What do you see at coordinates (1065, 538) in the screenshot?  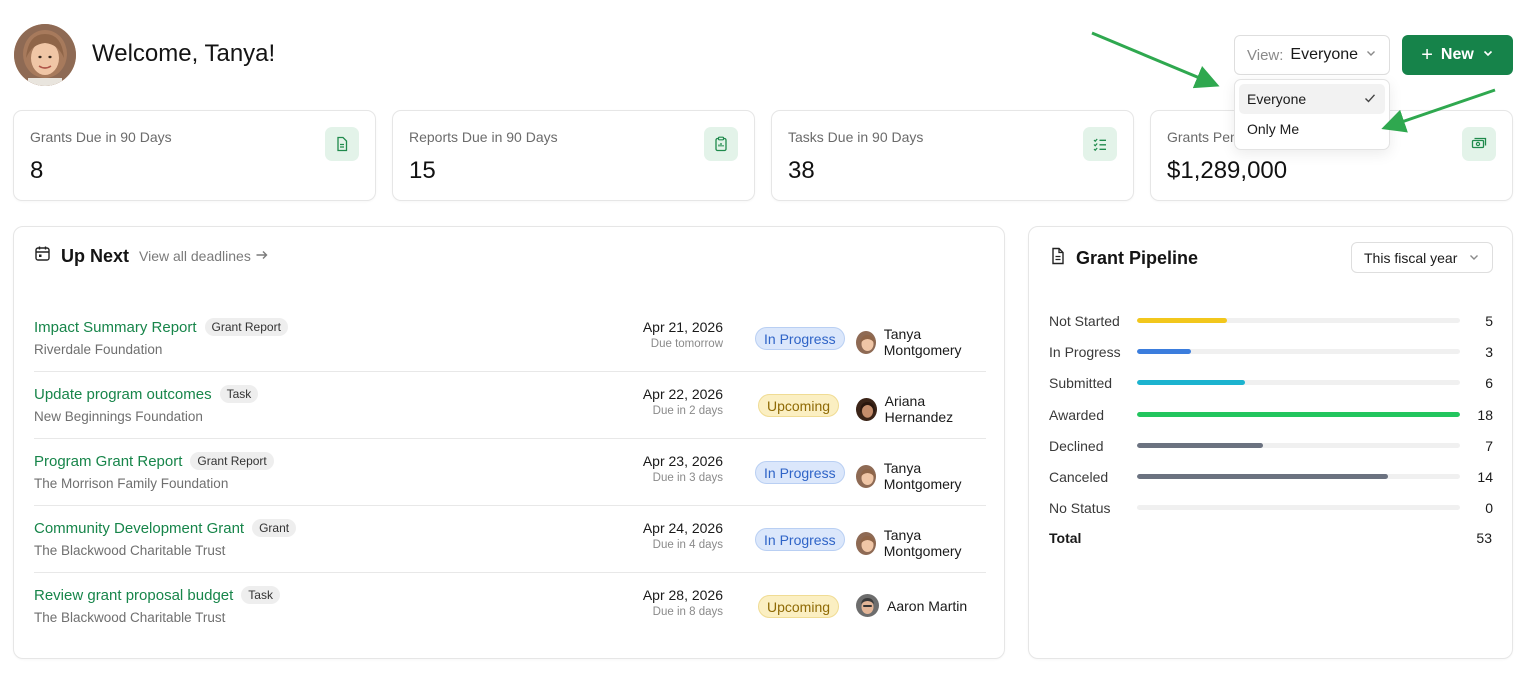 I see `pipeline-total-label: Total` at bounding box center [1065, 538].